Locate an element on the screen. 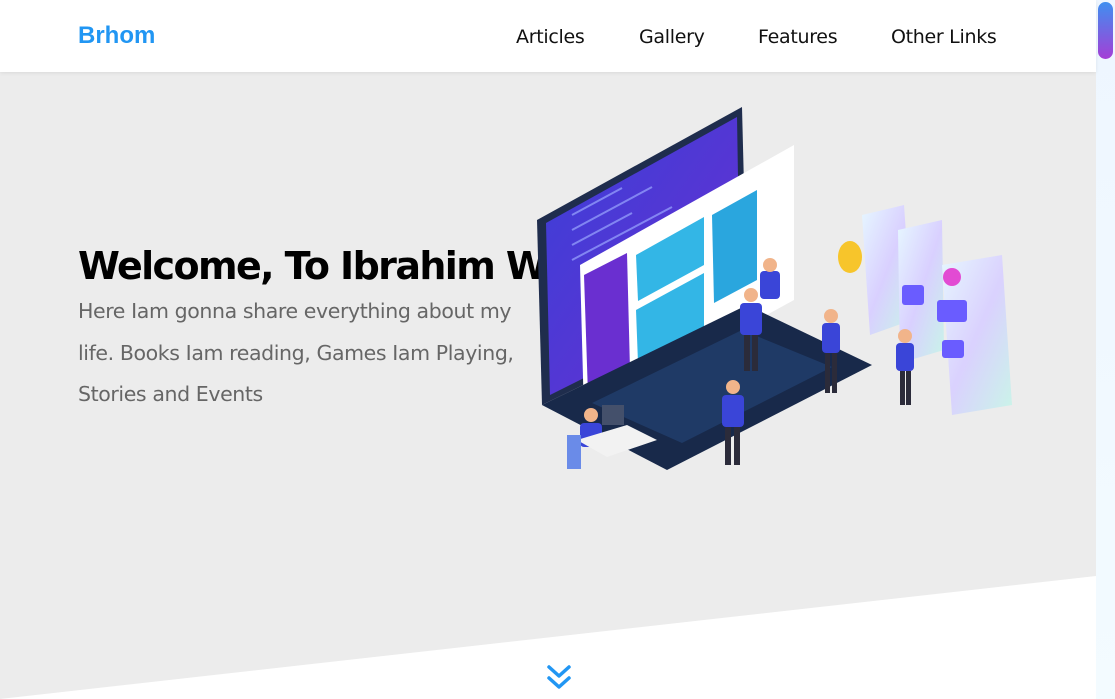 The height and width of the screenshot is (699, 1115). chevron-double-down-icon is located at coordinates (559, 677).